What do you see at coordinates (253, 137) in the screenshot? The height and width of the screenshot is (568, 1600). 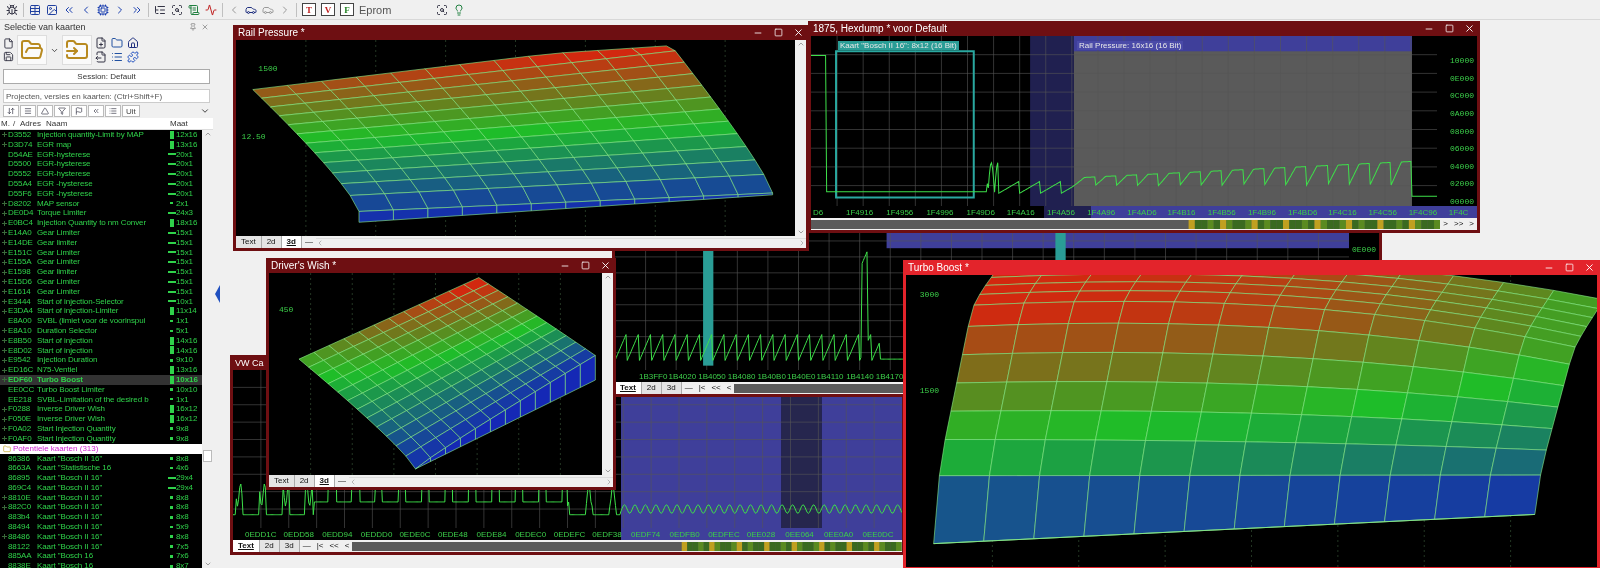 I see `axis-label: 12.50` at bounding box center [253, 137].